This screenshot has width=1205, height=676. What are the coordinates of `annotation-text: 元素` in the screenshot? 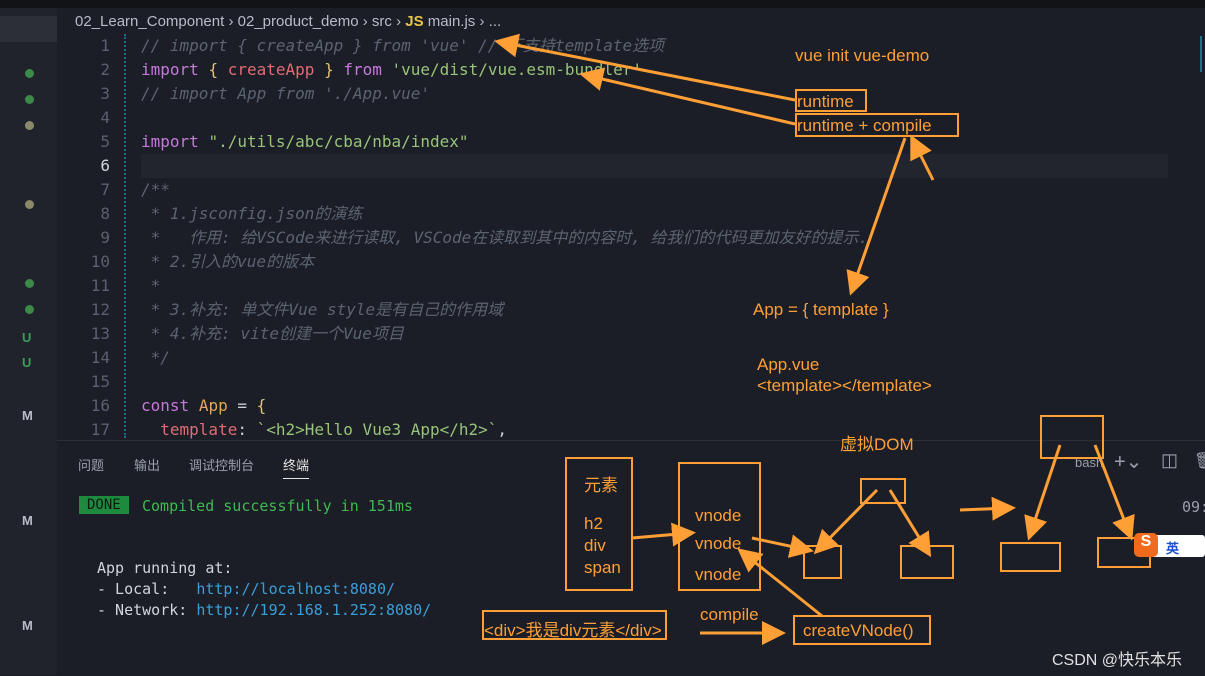 It's located at (601, 485).